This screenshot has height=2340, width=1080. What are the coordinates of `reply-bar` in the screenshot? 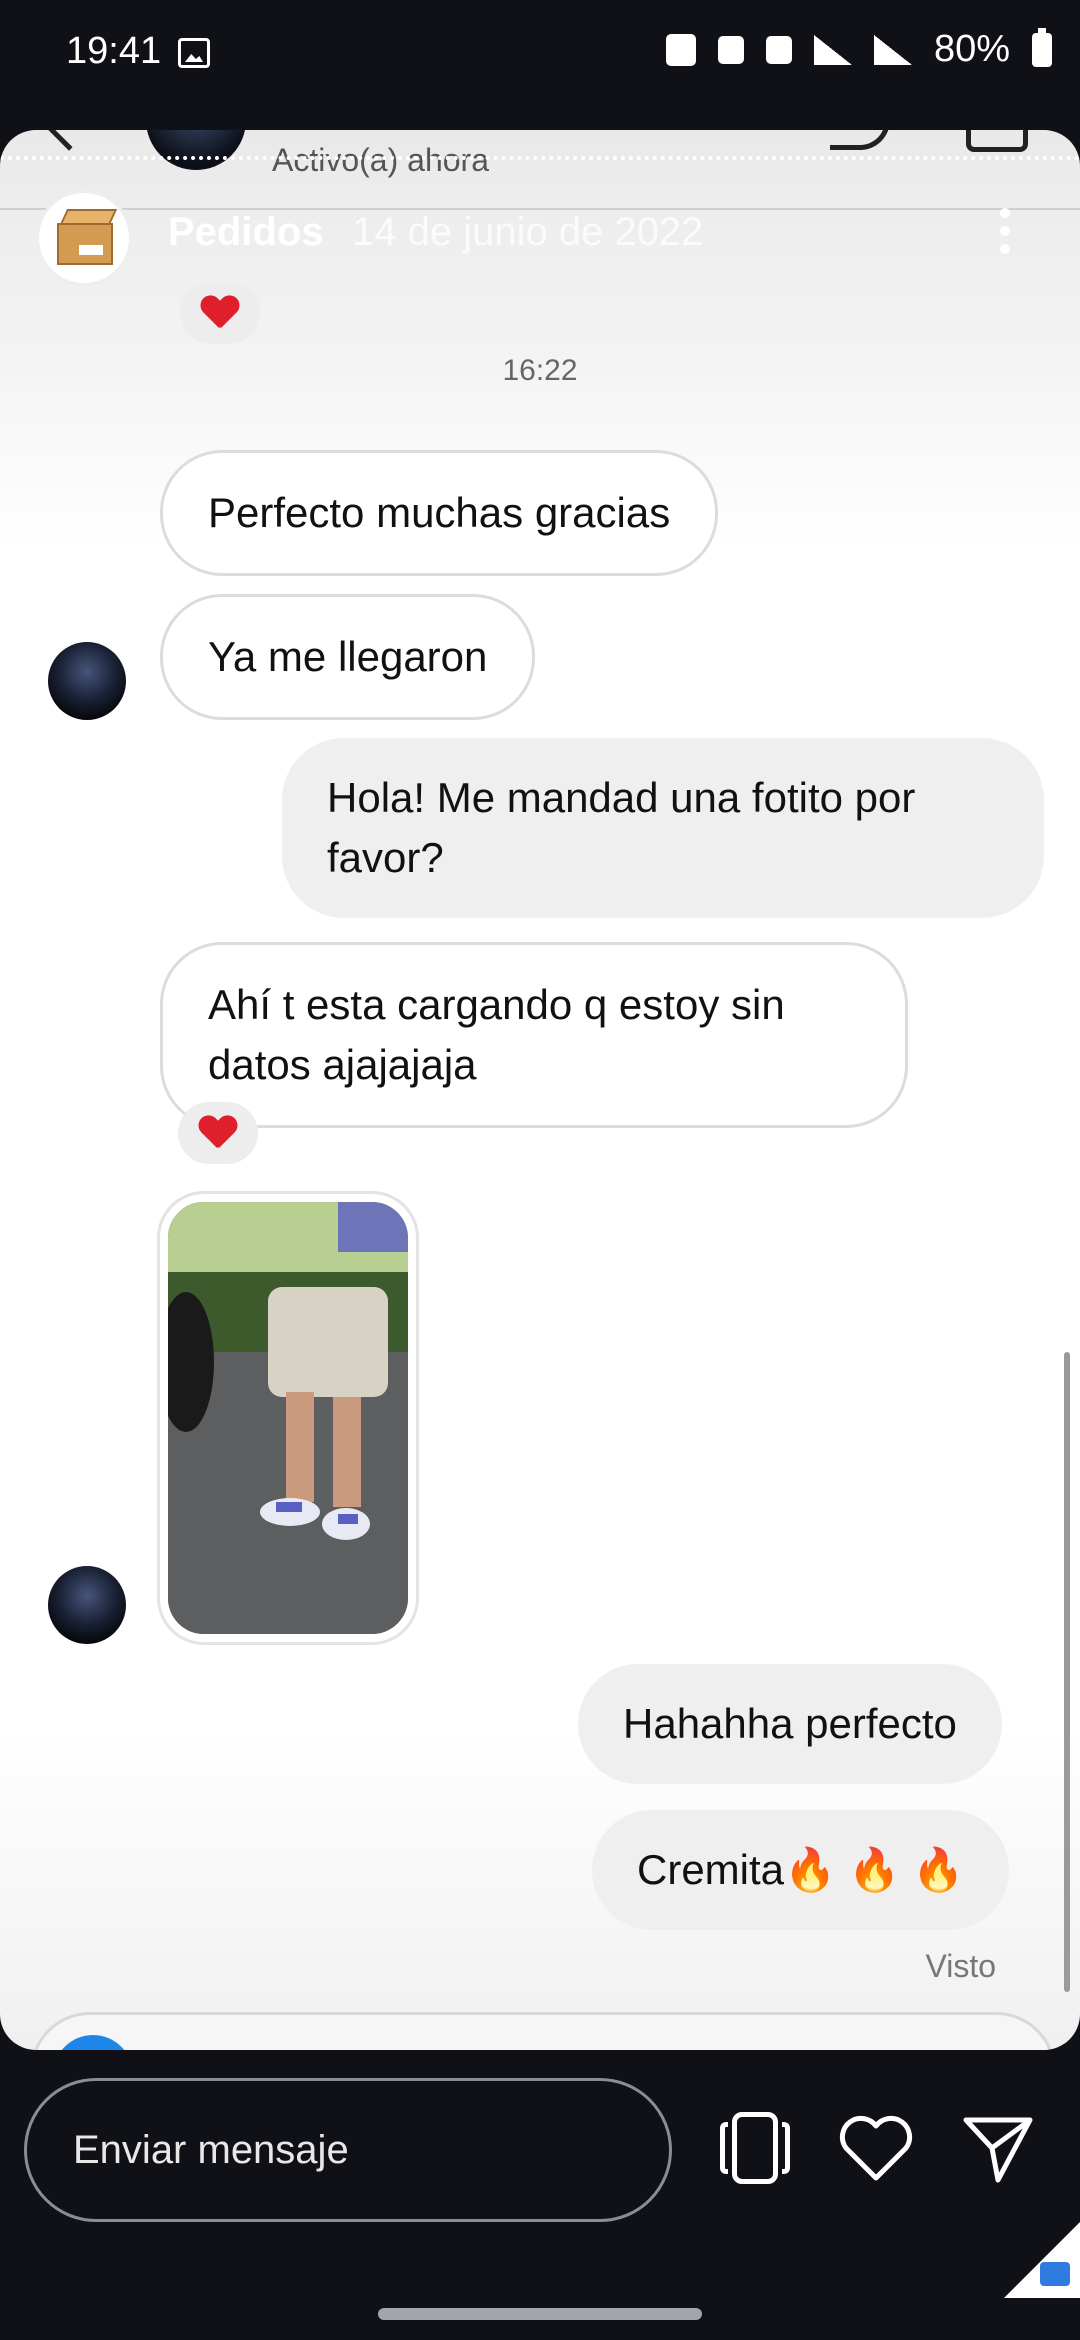 It's located at (540, 2195).